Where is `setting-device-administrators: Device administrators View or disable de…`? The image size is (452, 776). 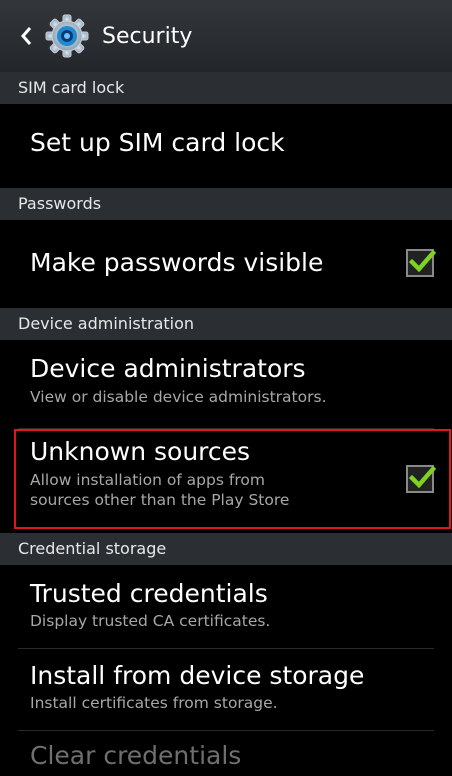 setting-device-administrators: Device administrators View or disable de… is located at coordinates (226, 384).